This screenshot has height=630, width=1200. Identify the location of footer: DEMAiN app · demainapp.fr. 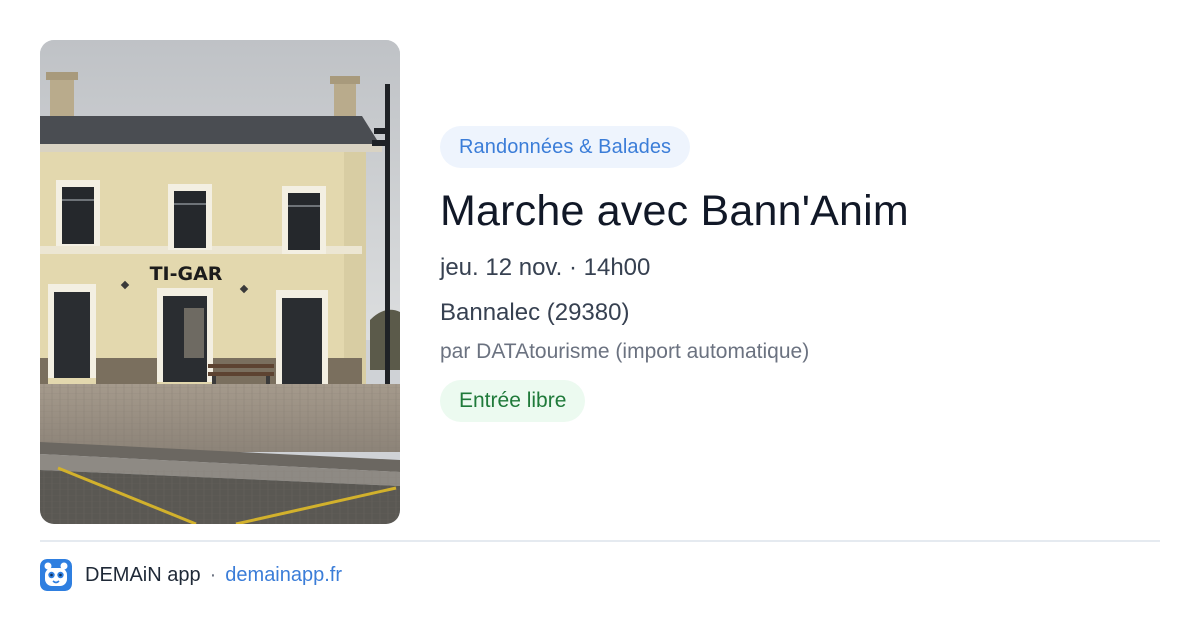
(191, 575).